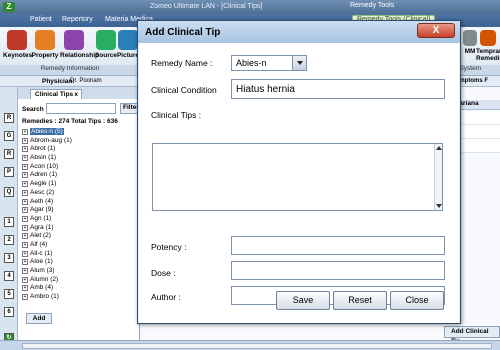  I want to click on potency-label: Potency :, so click(169, 247).